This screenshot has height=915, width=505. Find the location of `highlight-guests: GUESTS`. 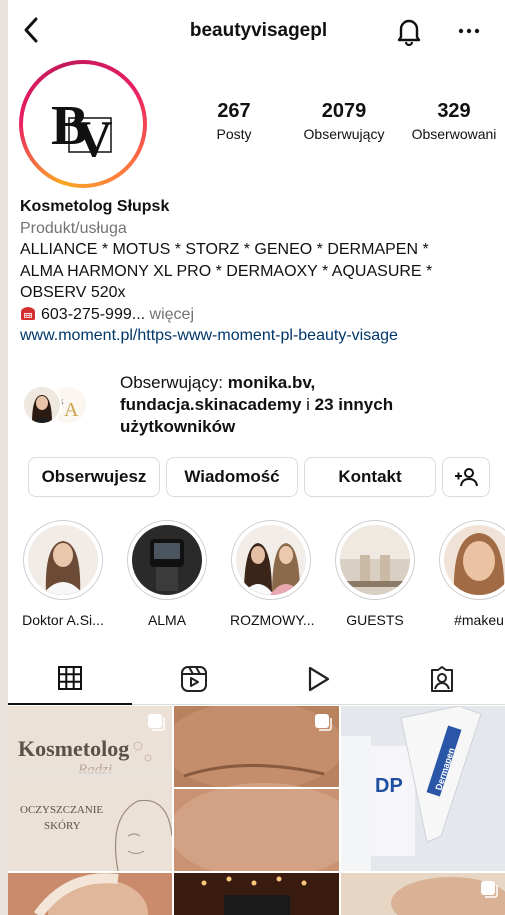

highlight-guests: GUESTS is located at coordinates (375, 574).